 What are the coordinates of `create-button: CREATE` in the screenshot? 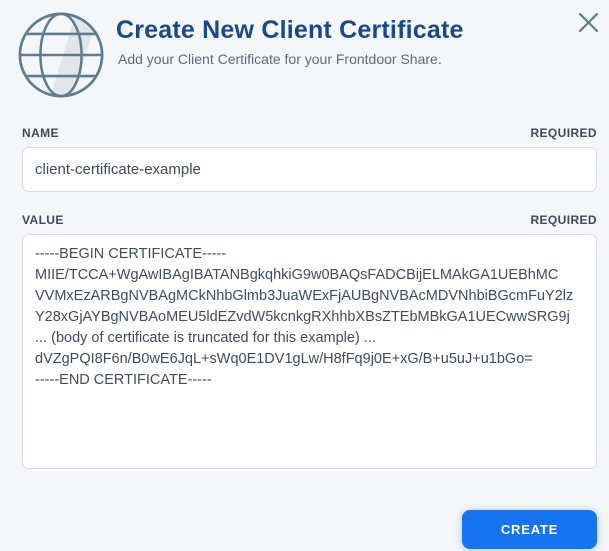 It's located at (529, 529).